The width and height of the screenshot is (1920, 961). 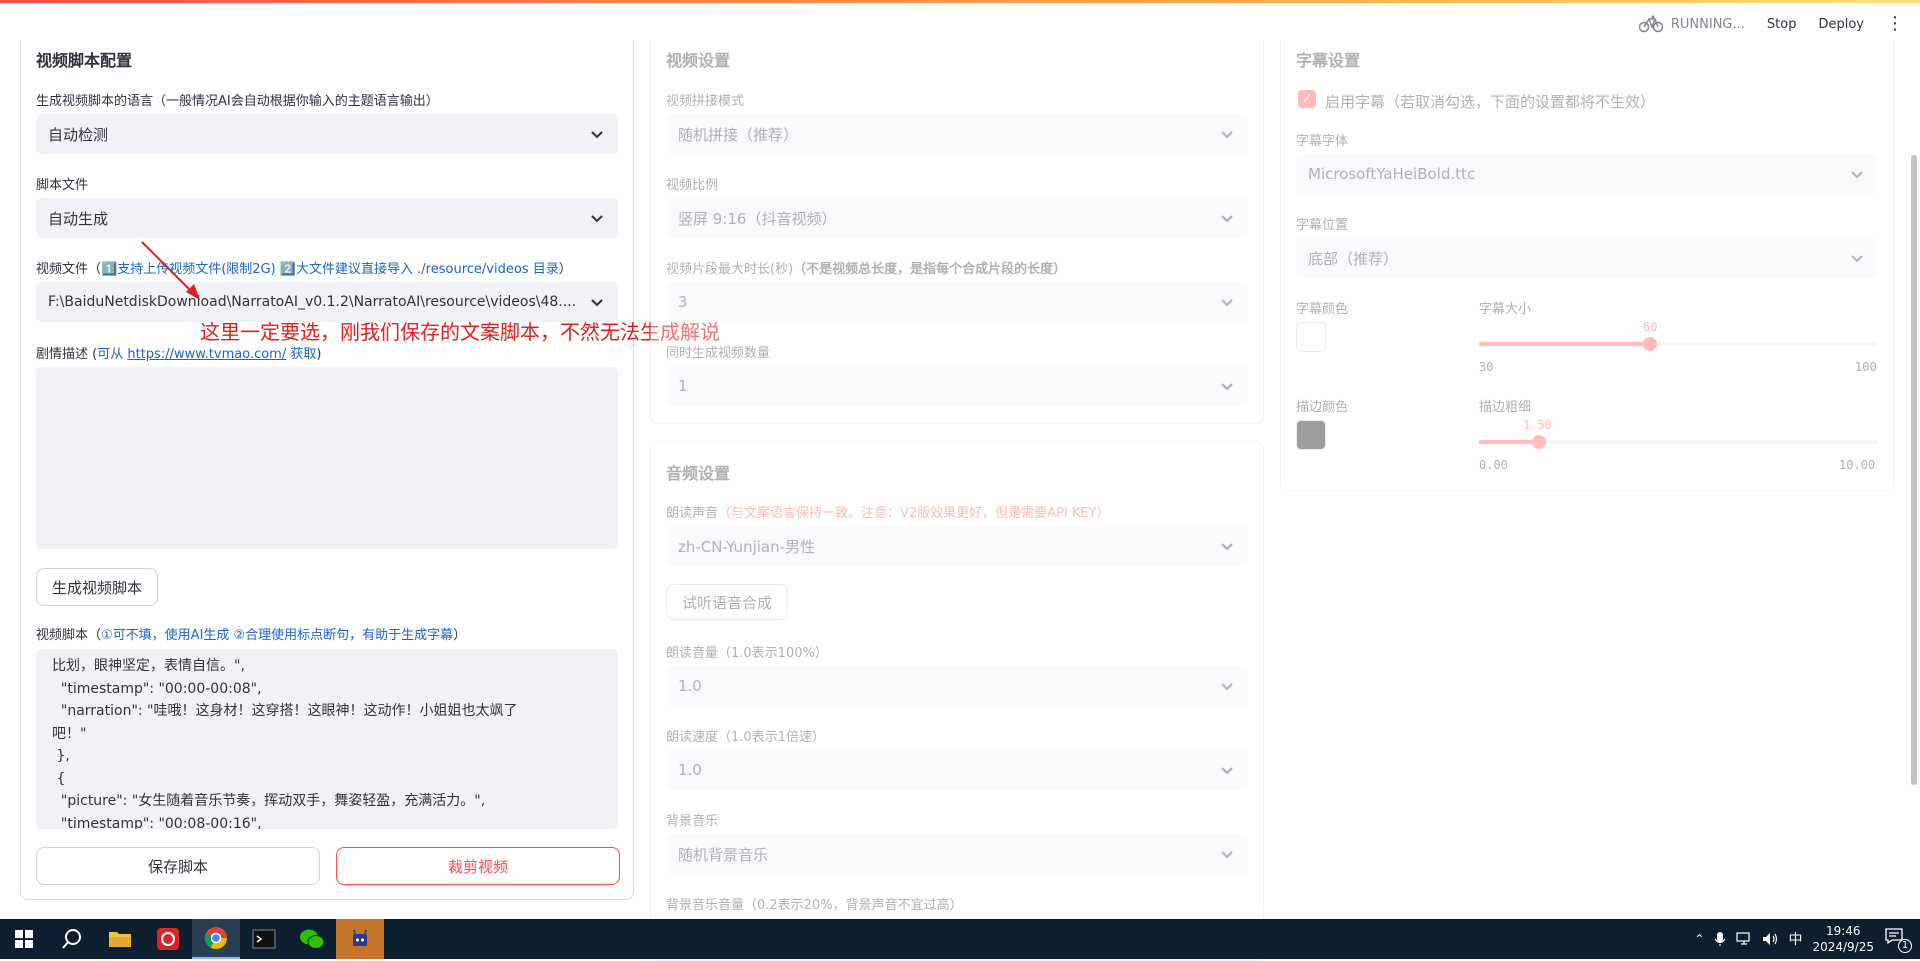 I want to click on voice-label: 朗读声音（与文案语言保持一致。注意：V2版效果更好，但是需要API KEY）, so click(x=888, y=511).